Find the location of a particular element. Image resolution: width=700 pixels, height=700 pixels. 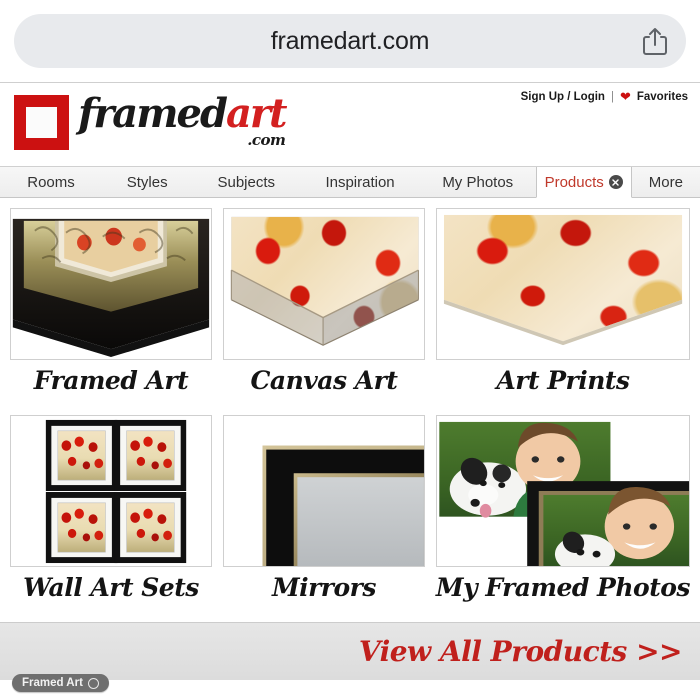

url-text: framedart.com is located at coordinates (350, 40).